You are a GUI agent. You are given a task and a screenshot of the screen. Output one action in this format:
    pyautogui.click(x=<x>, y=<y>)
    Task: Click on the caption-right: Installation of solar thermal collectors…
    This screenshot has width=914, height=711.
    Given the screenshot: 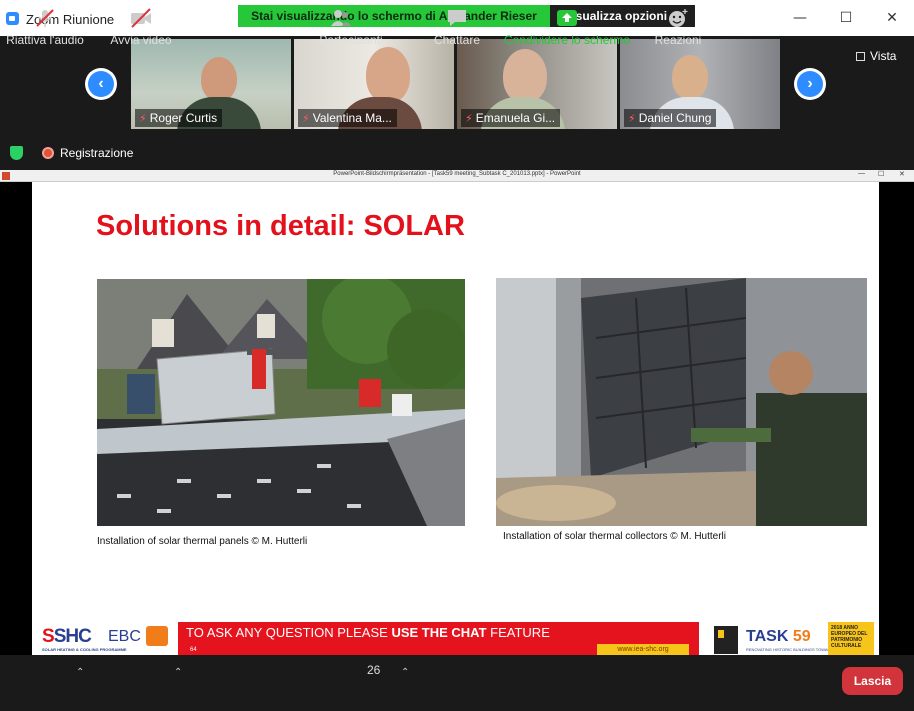 What is the action you would take?
    pyautogui.click(x=615, y=536)
    